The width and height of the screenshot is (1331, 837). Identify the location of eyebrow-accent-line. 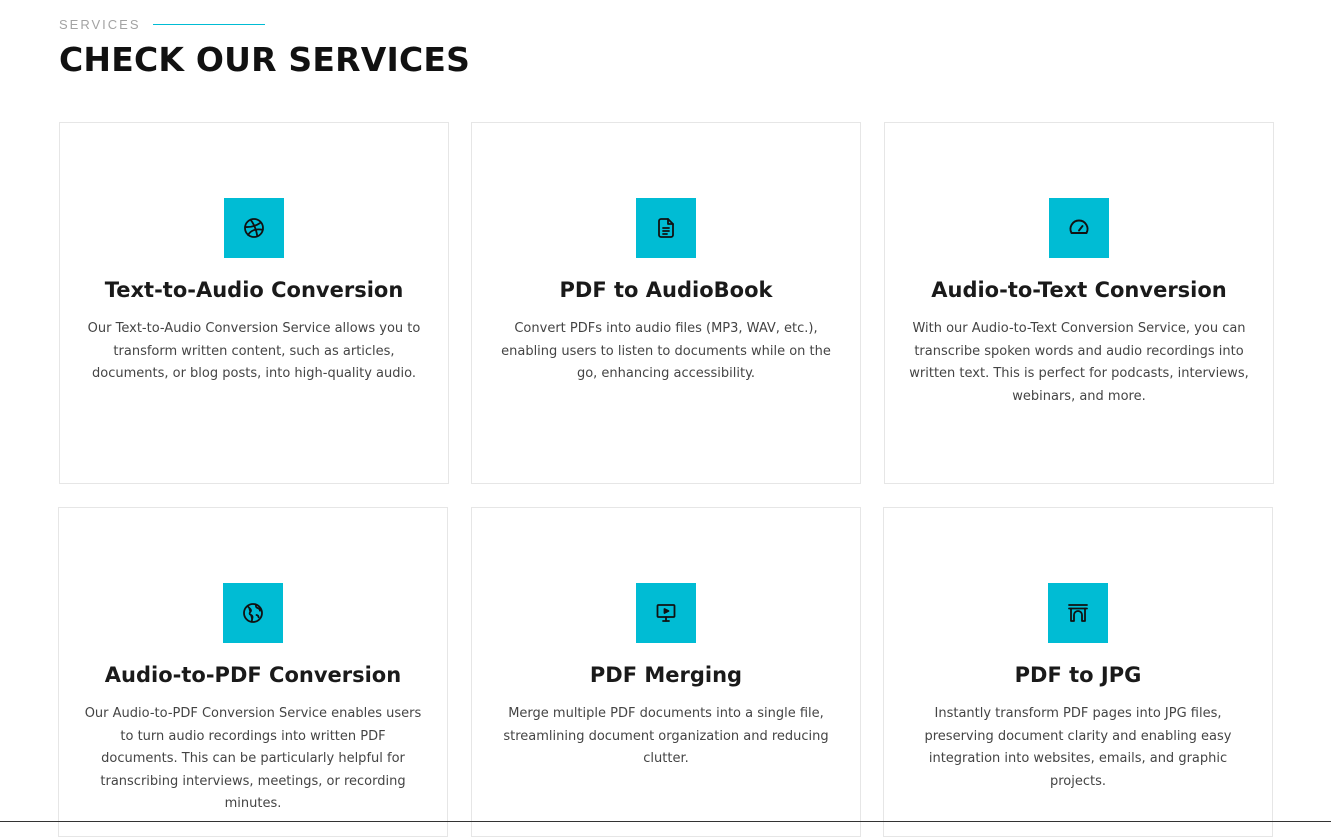
(208, 24).